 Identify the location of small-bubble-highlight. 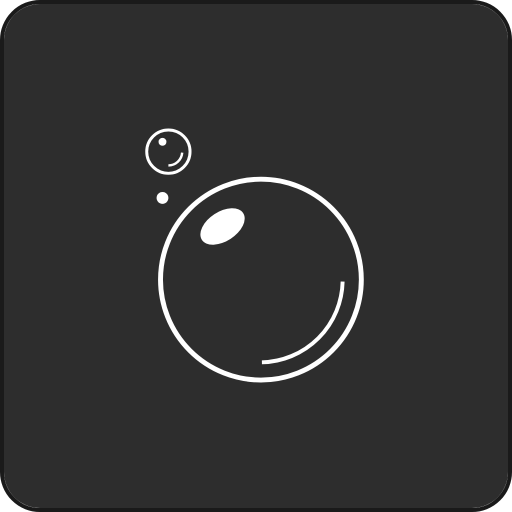
(162, 141).